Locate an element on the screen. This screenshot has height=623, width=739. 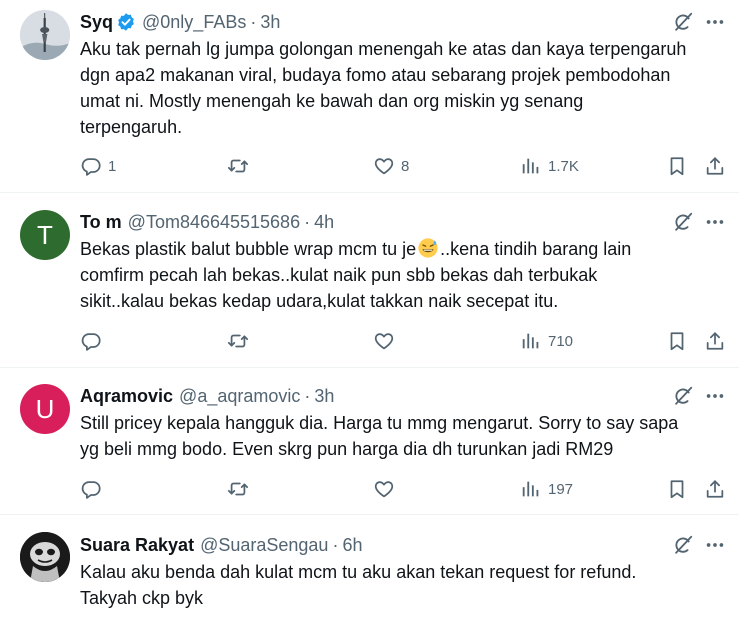
post-time: 4h is located at coordinates (324, 222).